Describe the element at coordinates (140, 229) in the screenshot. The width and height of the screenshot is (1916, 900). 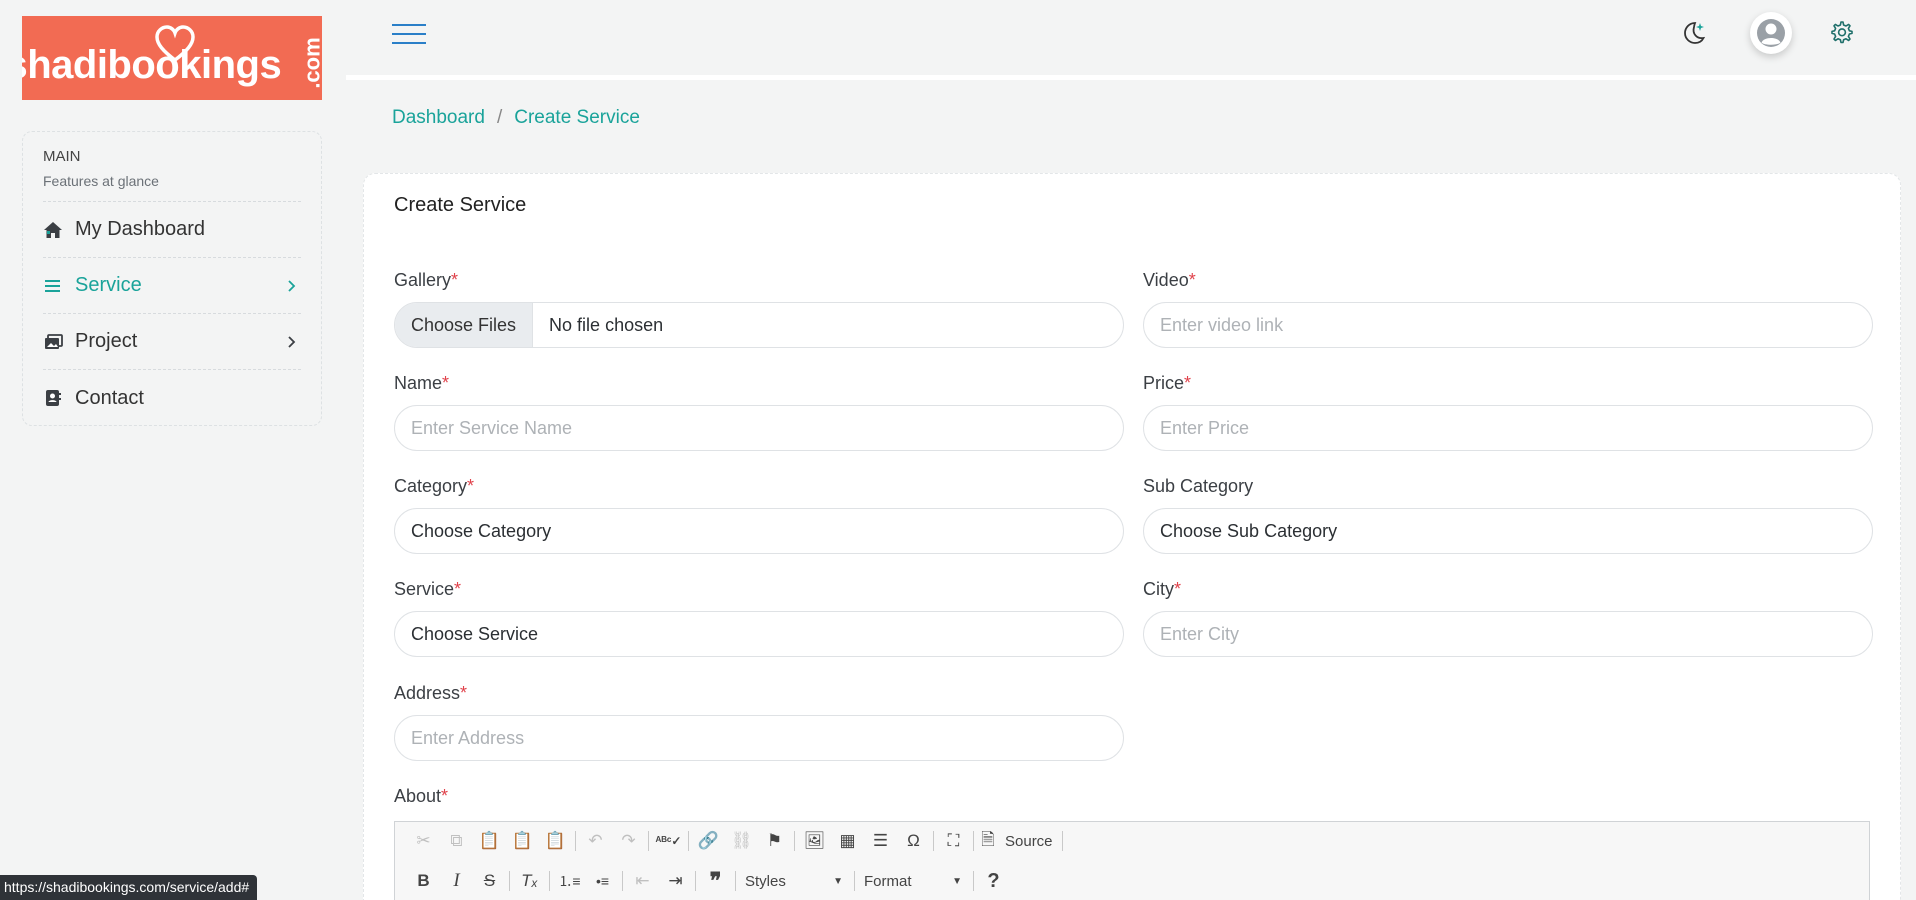
I see `sidebar-item-label: My Dashboard` at that location.